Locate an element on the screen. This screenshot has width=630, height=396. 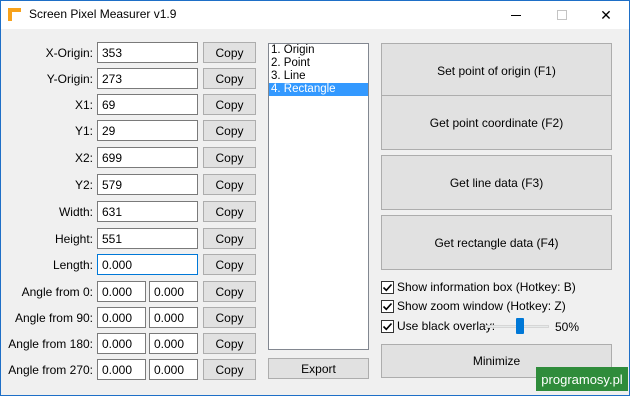
y-origin-label: Y-Origin: is located at coordinates (69, 79).